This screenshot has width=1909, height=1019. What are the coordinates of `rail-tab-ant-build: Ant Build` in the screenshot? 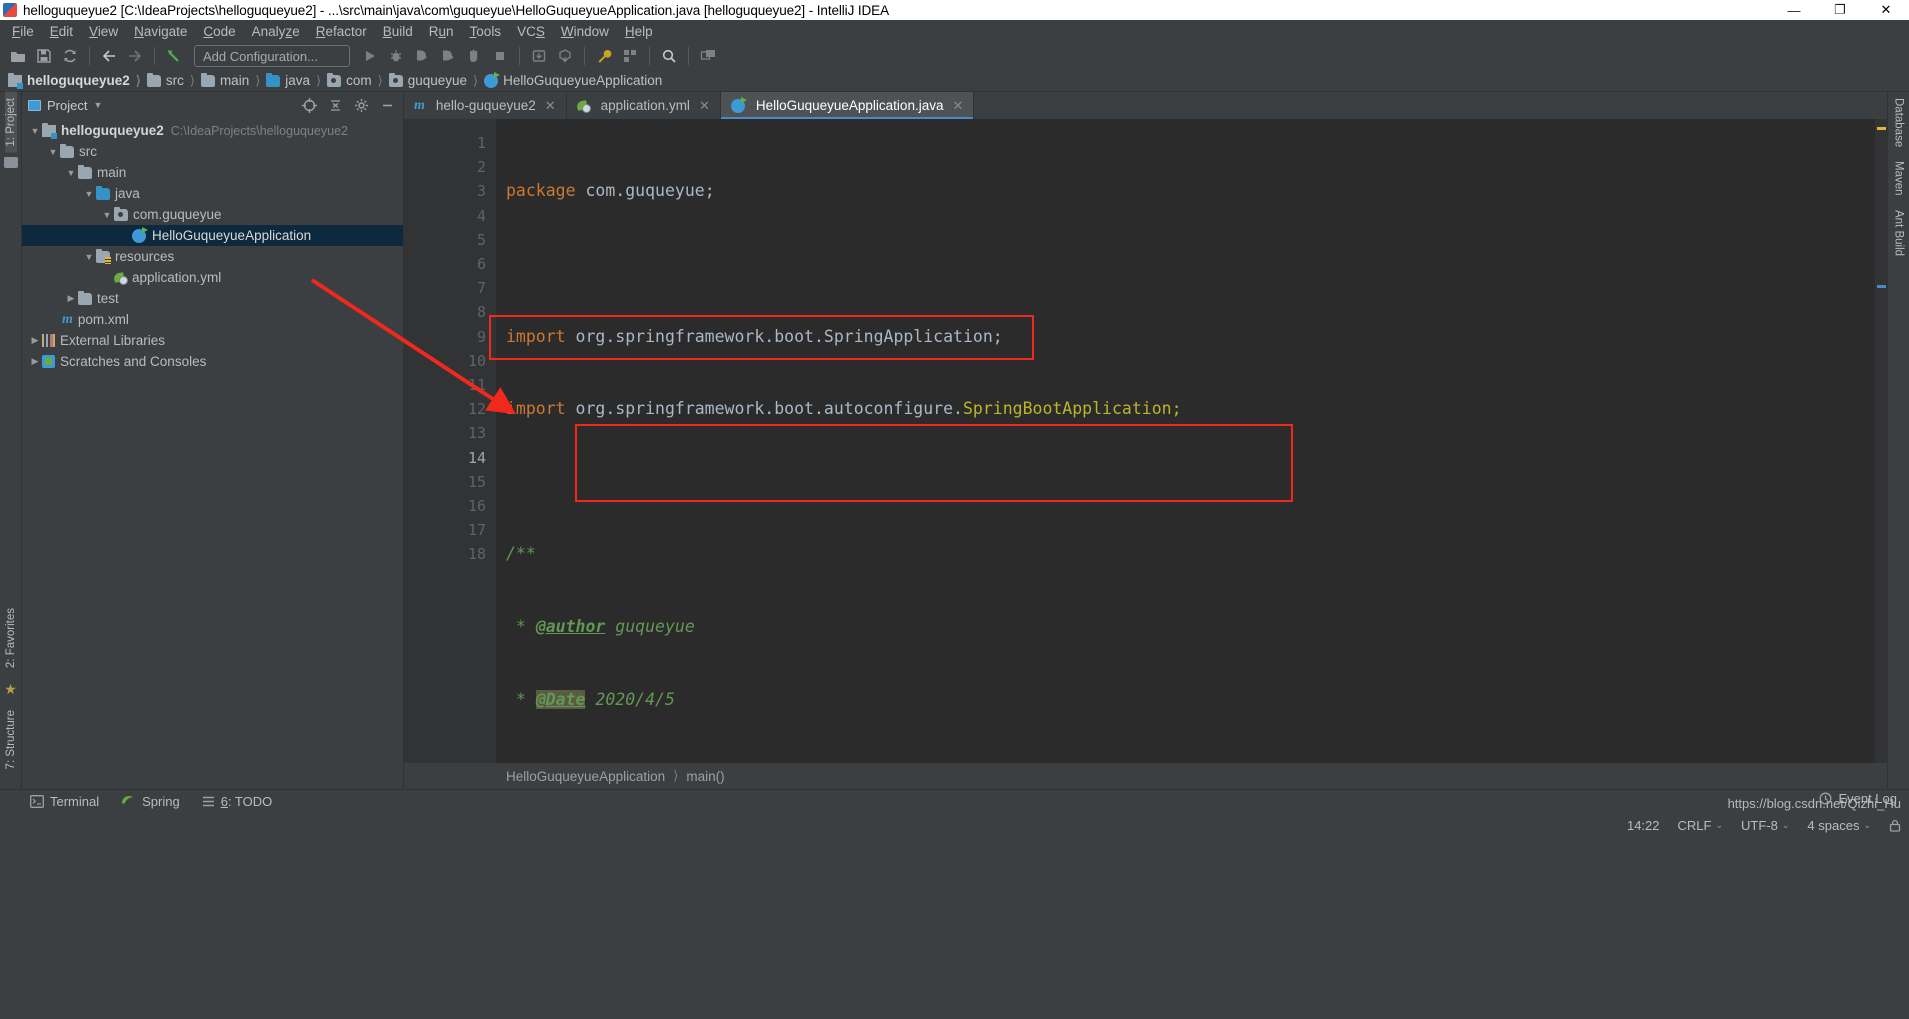 It's located at (1899, 233).